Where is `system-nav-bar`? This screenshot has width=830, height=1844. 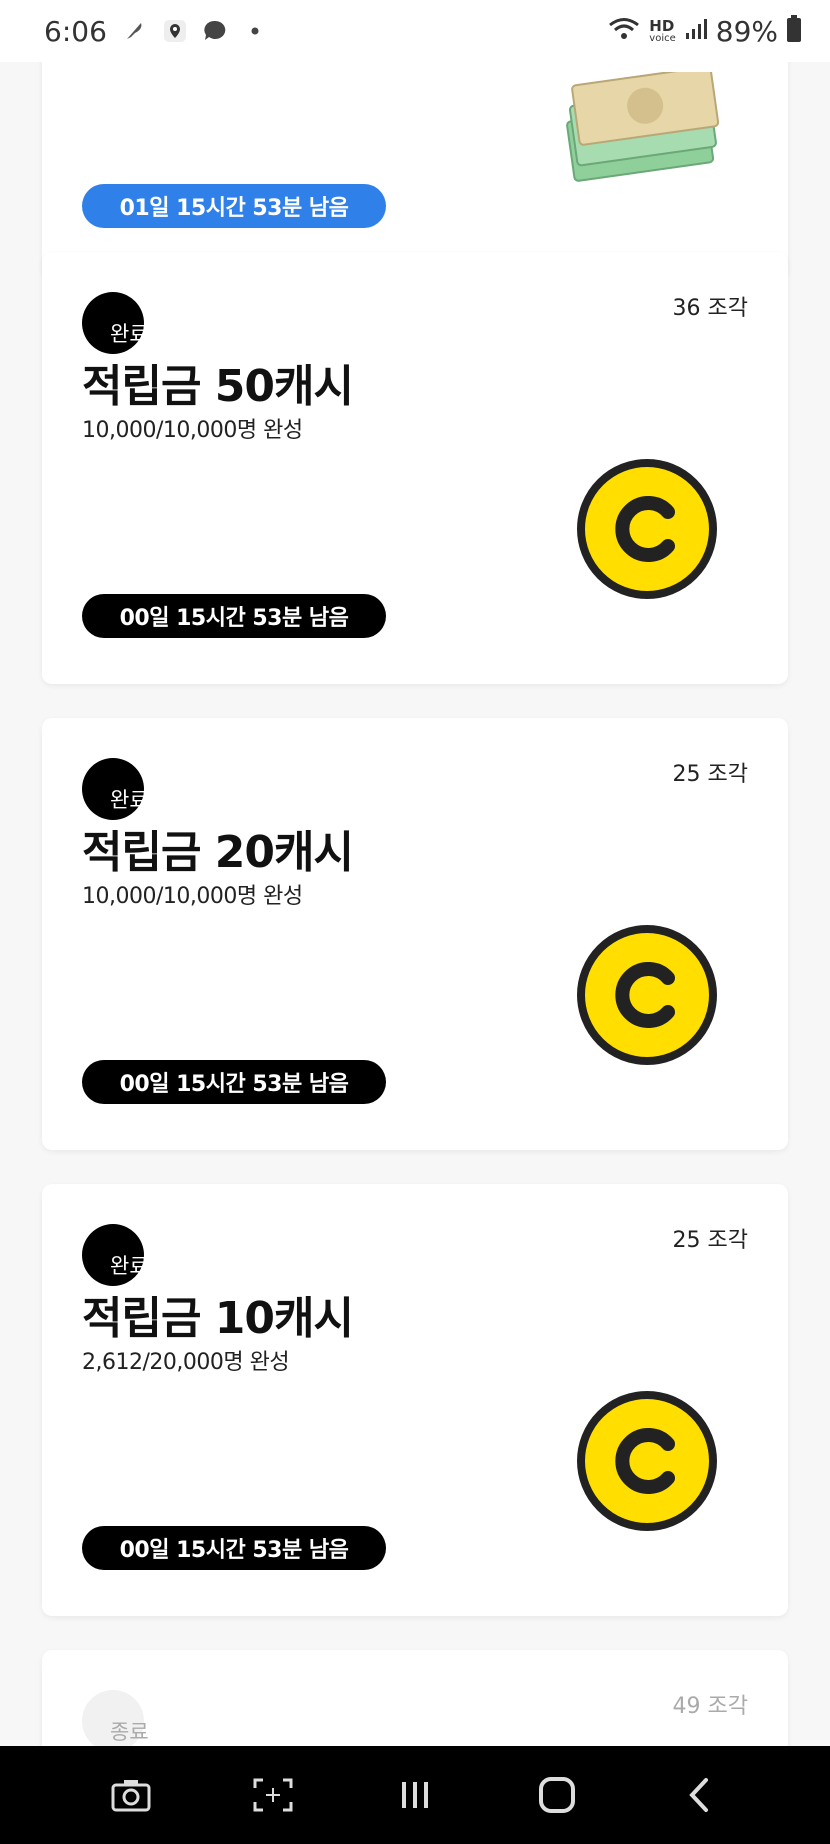 system-nav-bar is located at coordinates (415, 1795).